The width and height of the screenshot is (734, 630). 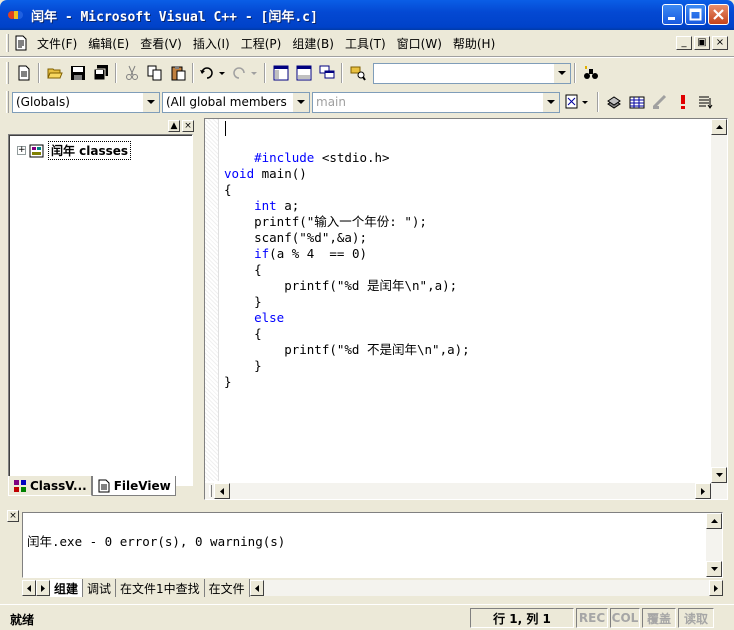 I want to click on redo-icon, so click(x=245, y=73).